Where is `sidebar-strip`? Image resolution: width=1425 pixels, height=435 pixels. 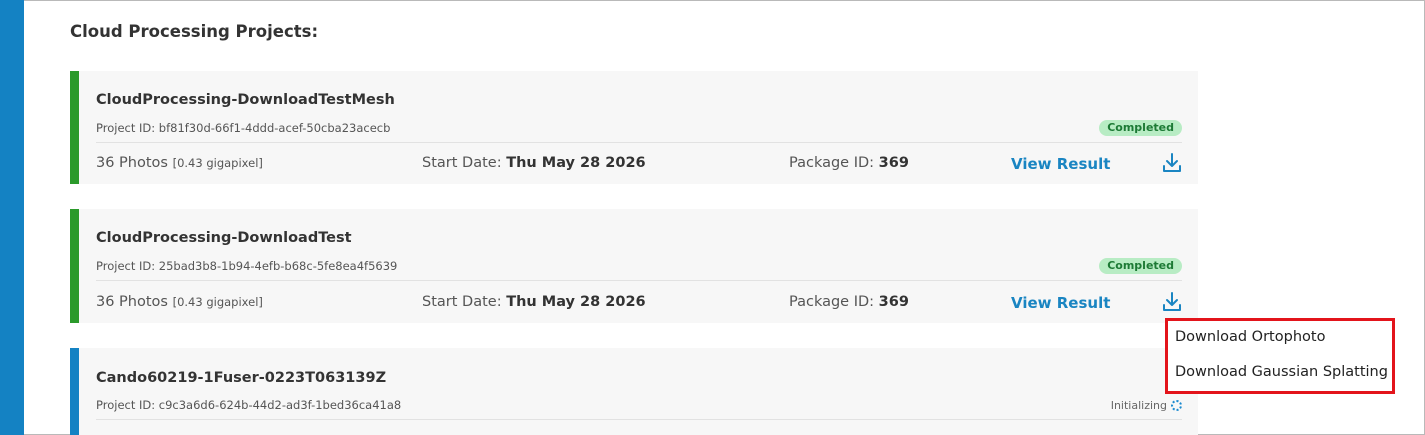 sidebar-strip is located at coordinates (12, 217).